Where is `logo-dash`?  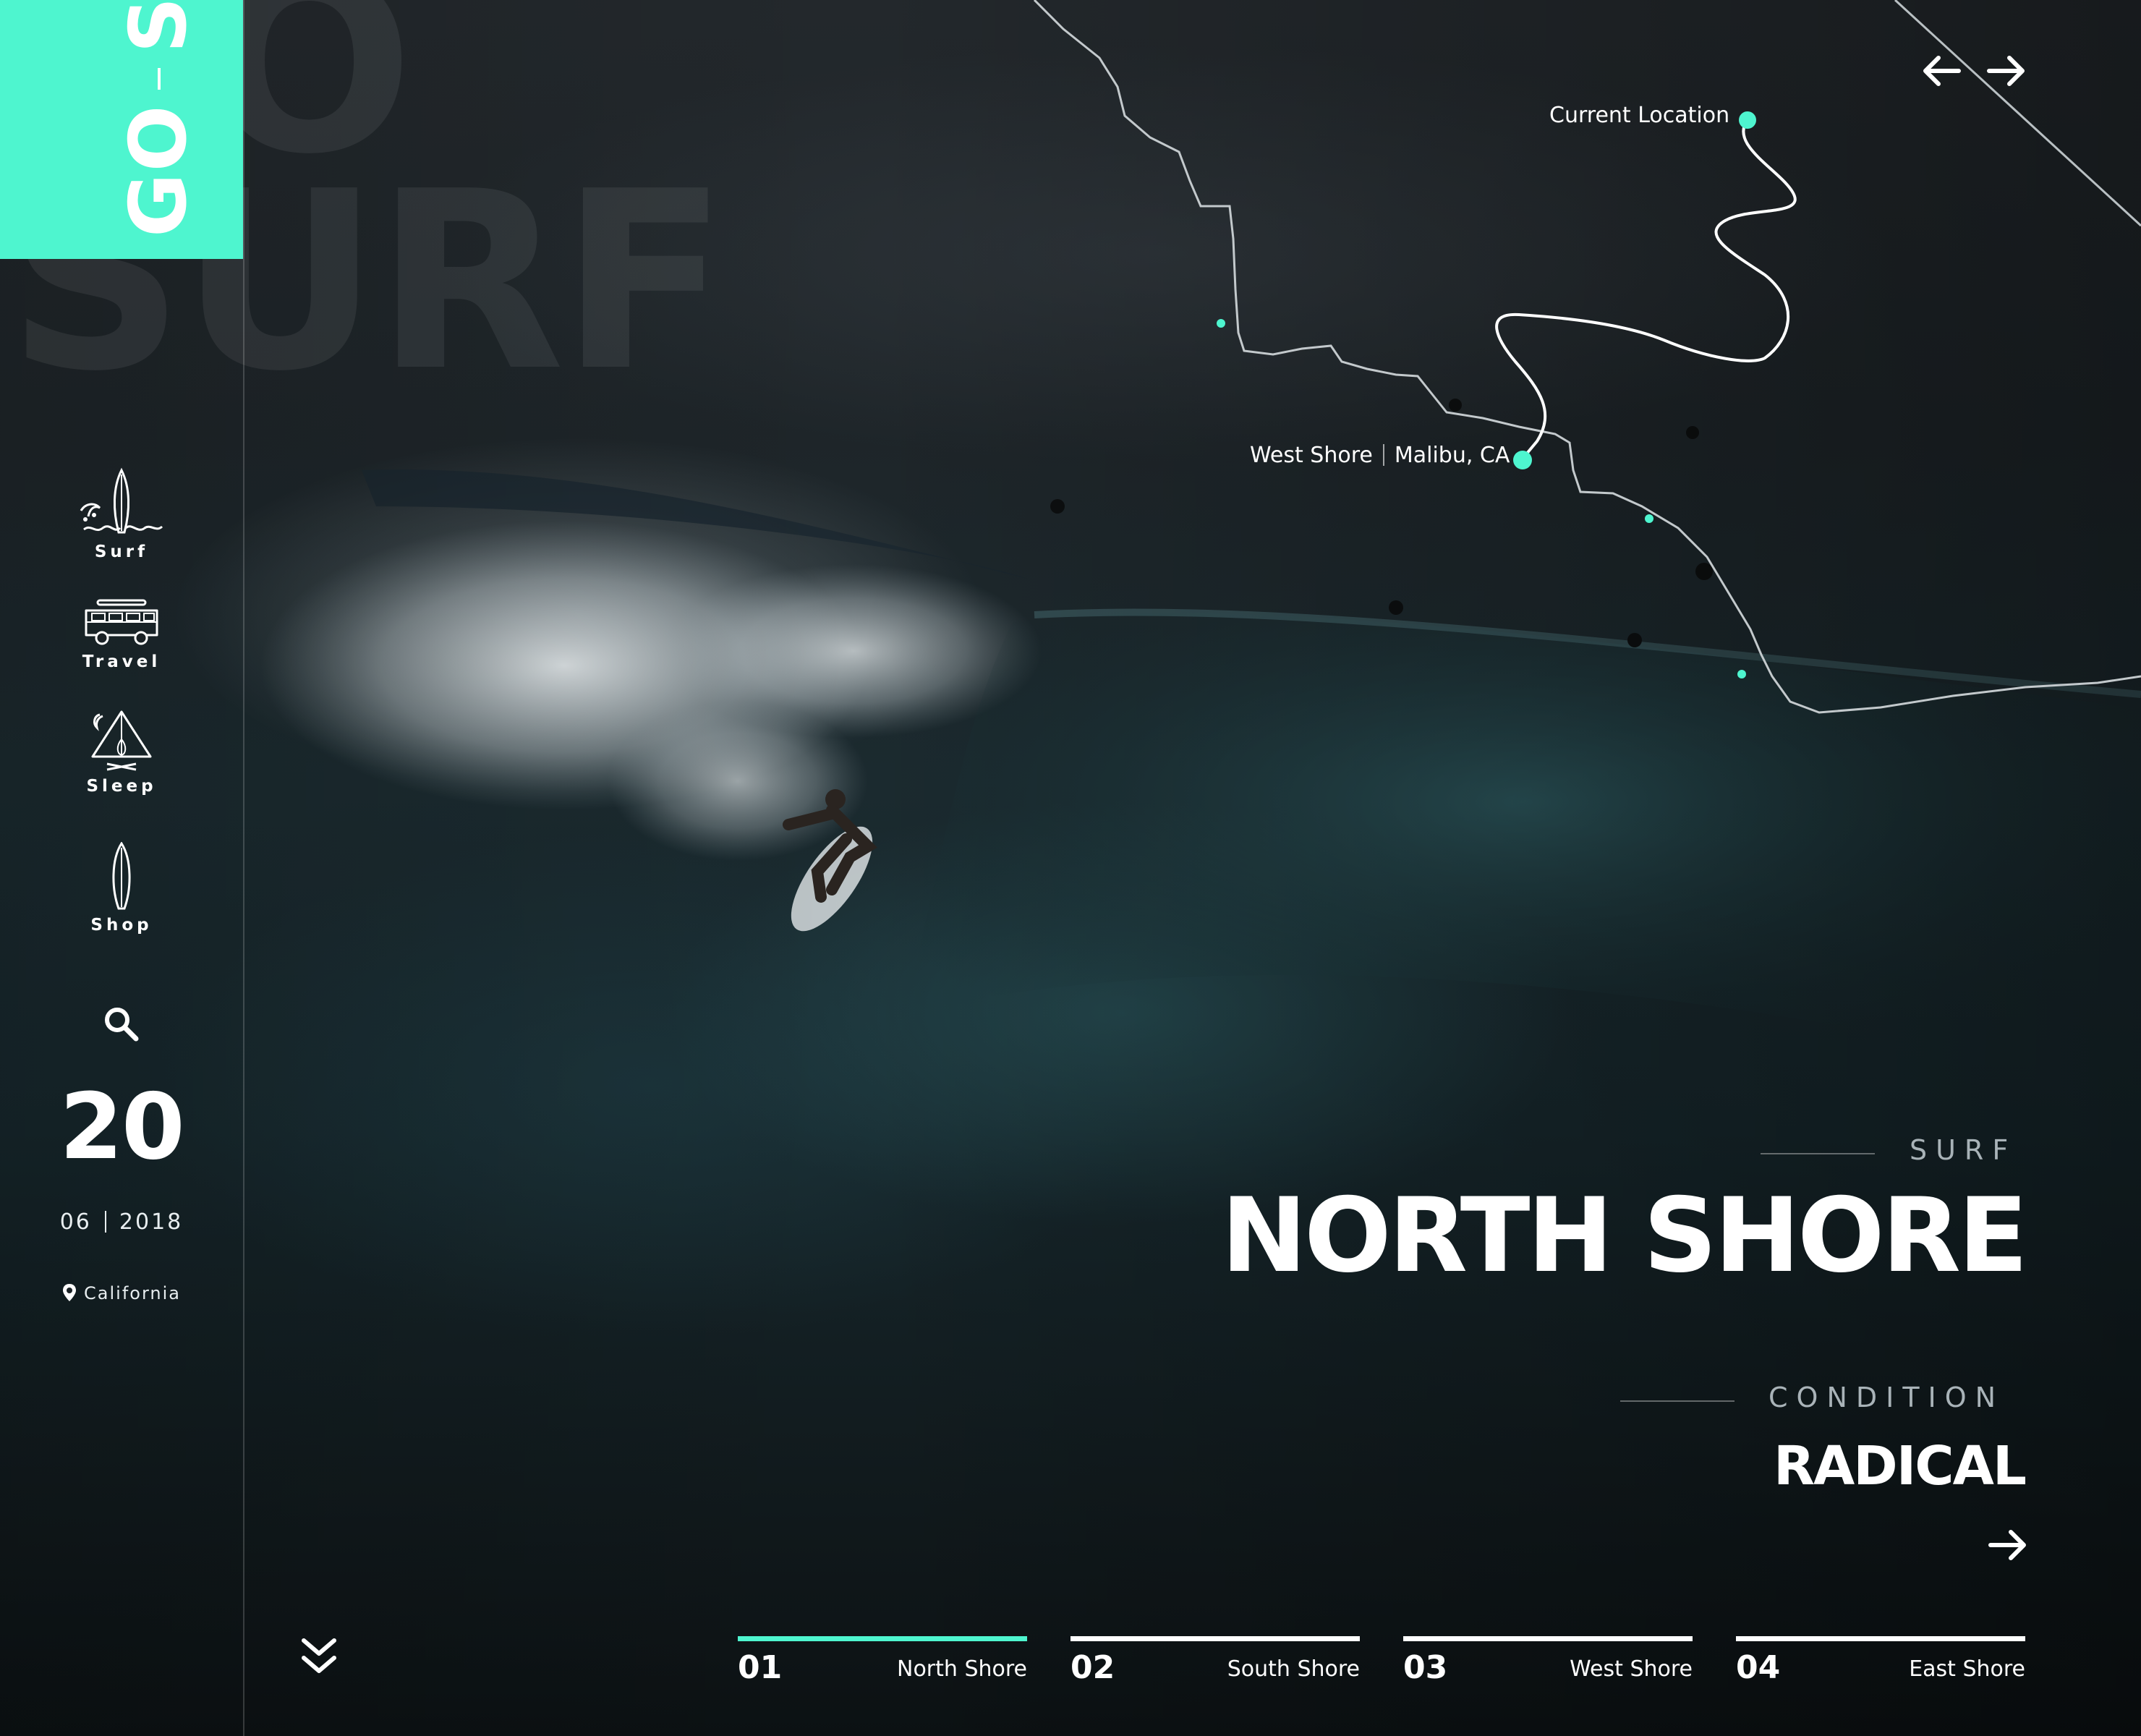
logo-dash is located at coordinates (159, 78).